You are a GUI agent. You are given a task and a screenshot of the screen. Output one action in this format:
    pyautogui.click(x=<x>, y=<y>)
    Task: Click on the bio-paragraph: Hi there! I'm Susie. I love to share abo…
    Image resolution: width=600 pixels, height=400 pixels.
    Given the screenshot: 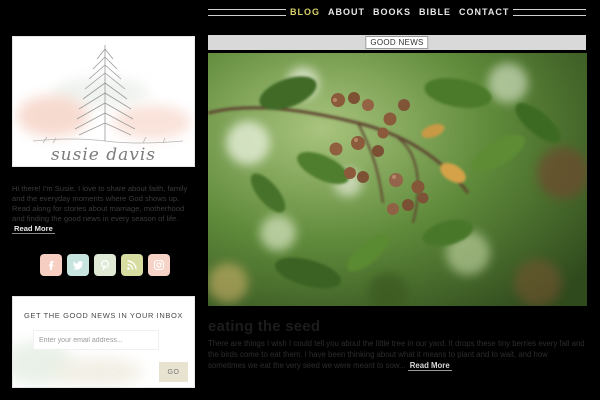 What is the action you would take?
    pyautogui.click(x=100, y=203)
    